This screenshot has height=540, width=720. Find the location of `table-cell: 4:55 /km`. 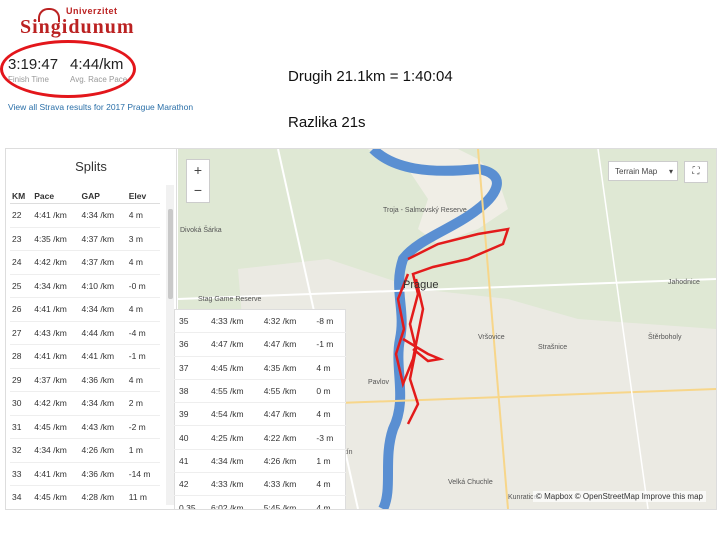

table-cell: 4:55 /km is located at coordinates (233, 391).